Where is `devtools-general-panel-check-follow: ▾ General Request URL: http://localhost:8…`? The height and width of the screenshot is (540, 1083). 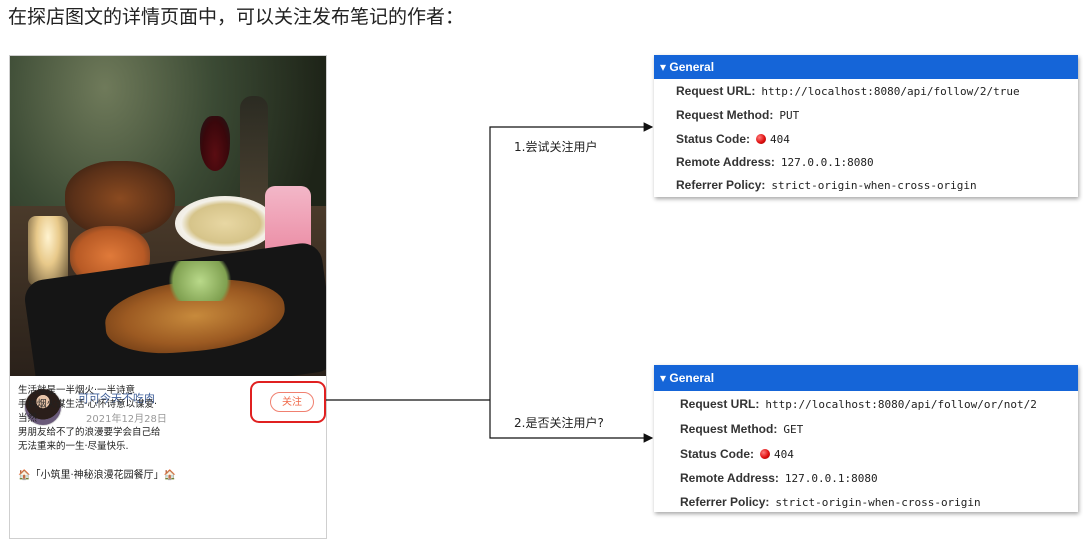
devtools-general-panel-check-follow: ▾ General Request URL: http://localhost:8… is located at coordinates (866, 438).